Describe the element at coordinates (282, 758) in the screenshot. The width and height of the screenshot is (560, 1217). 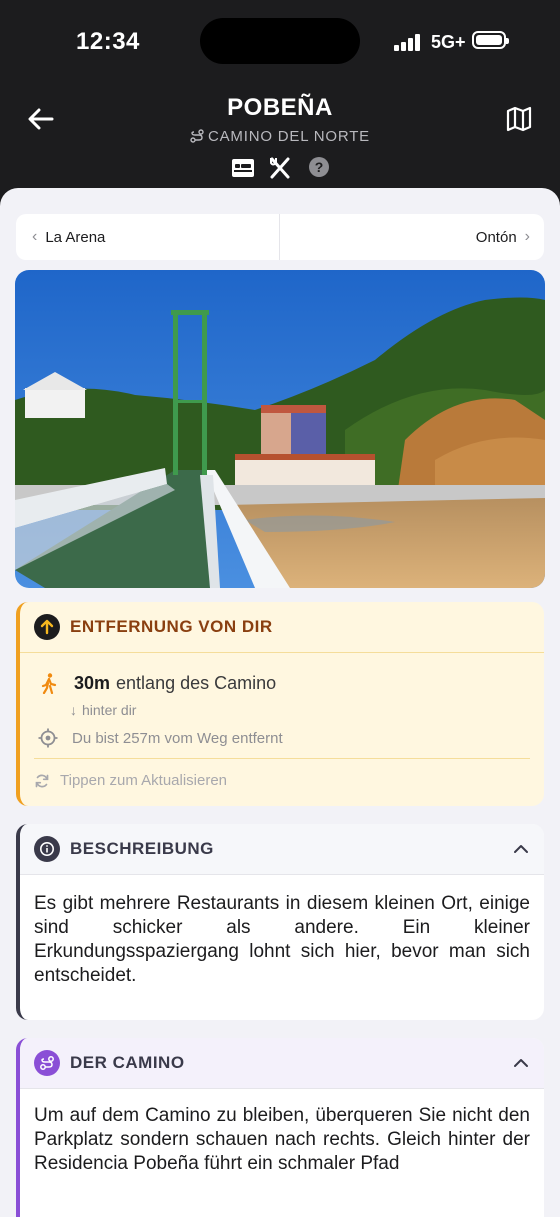
I see `distance-divider` at that location.